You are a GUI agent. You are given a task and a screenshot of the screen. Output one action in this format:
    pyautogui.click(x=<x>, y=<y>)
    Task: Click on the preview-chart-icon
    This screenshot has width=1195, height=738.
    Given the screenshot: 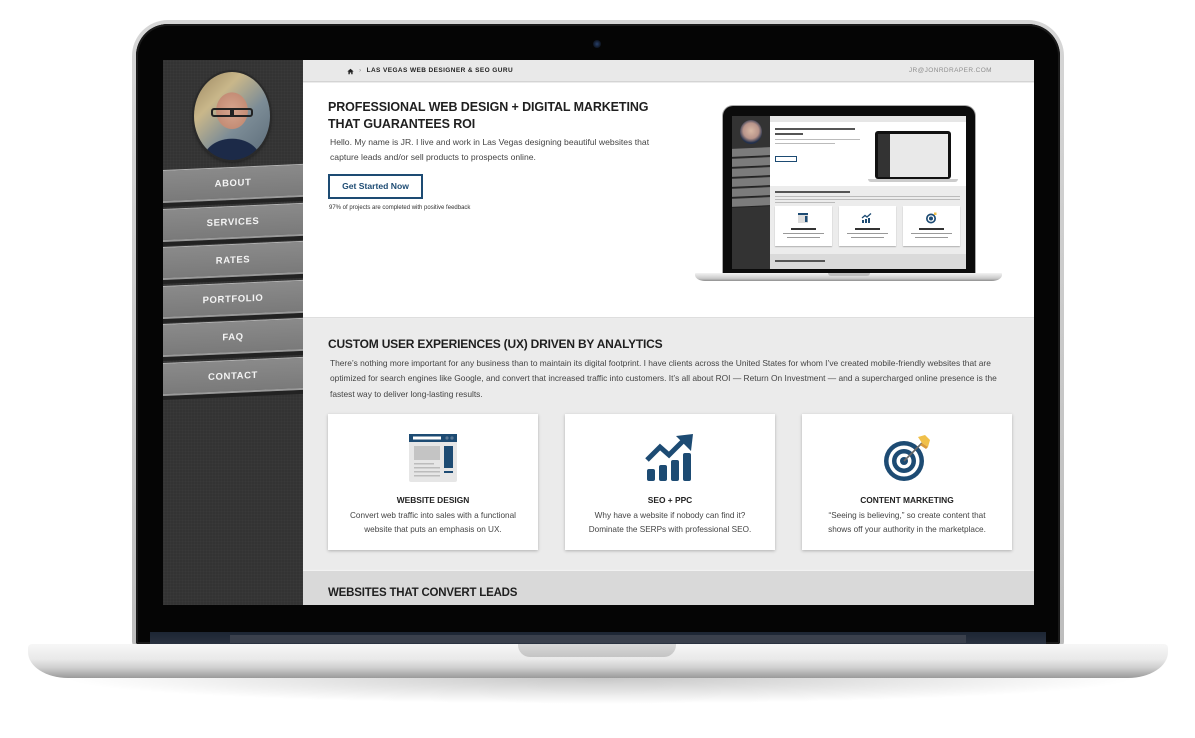 What is the action you would take?
    pyautogui.click(x=866, y=218)
    